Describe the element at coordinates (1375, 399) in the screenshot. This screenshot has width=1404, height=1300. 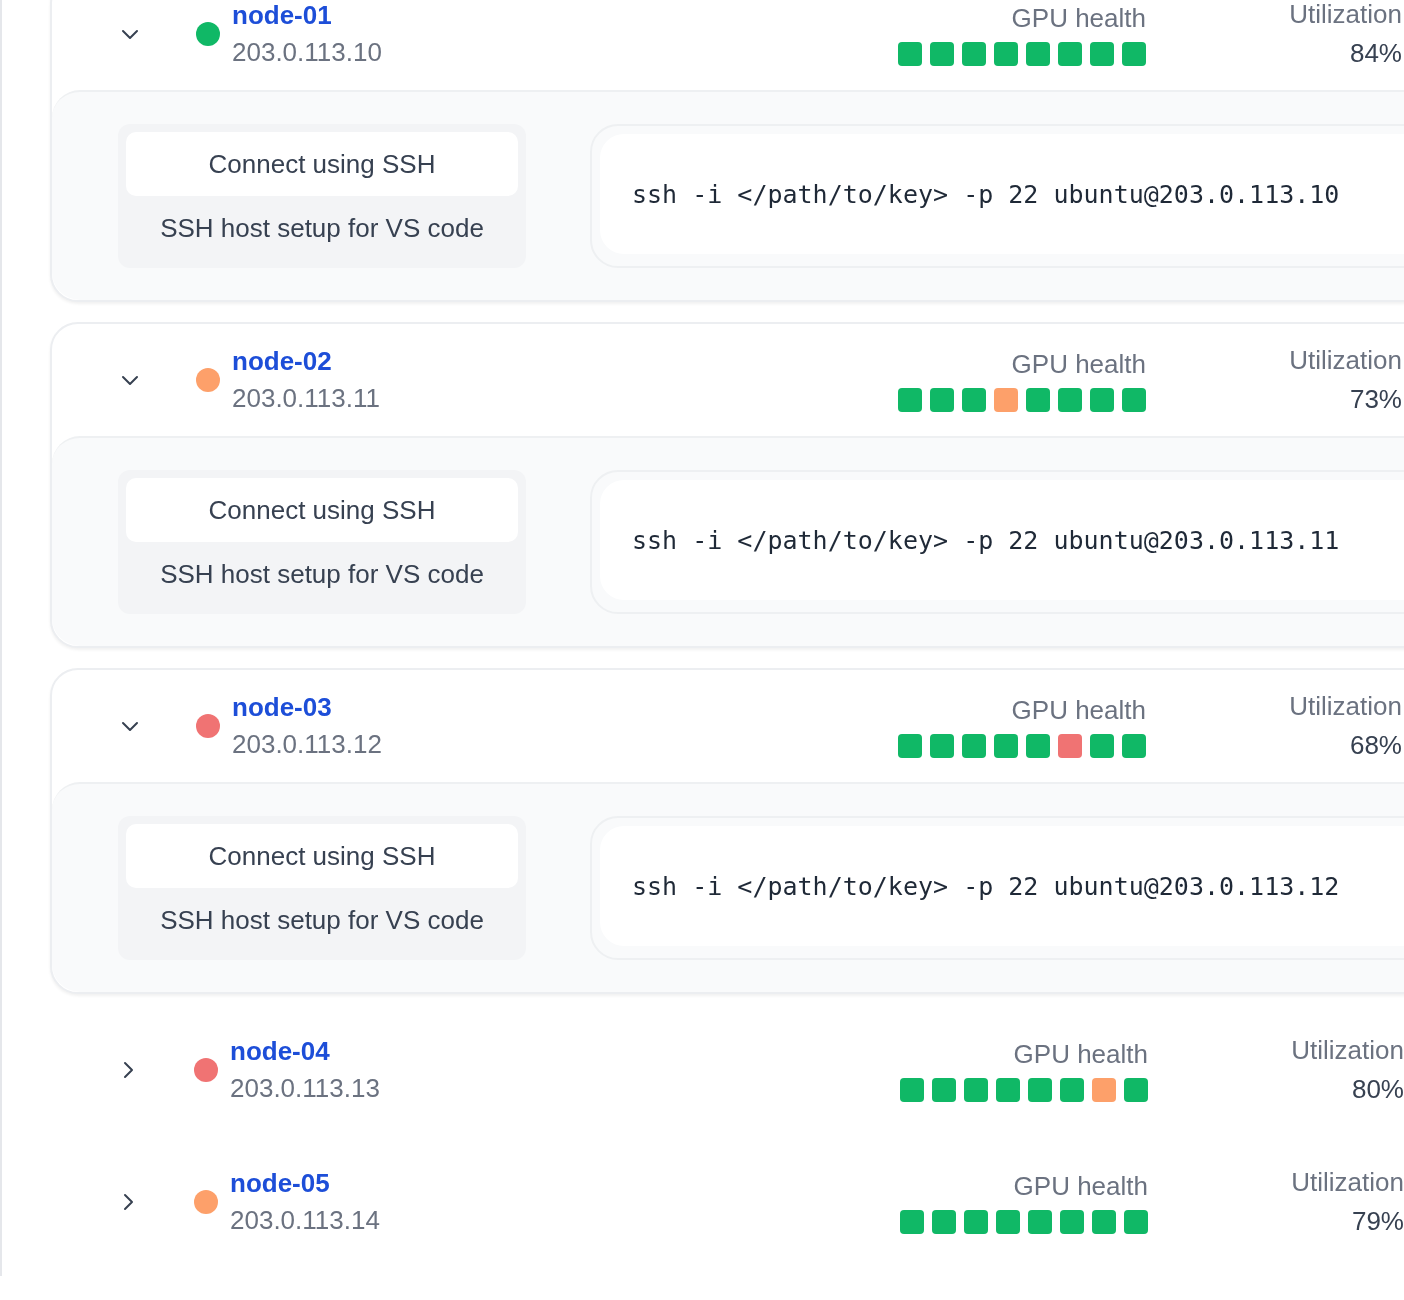
I see `utilization-value: 73%` at that location.